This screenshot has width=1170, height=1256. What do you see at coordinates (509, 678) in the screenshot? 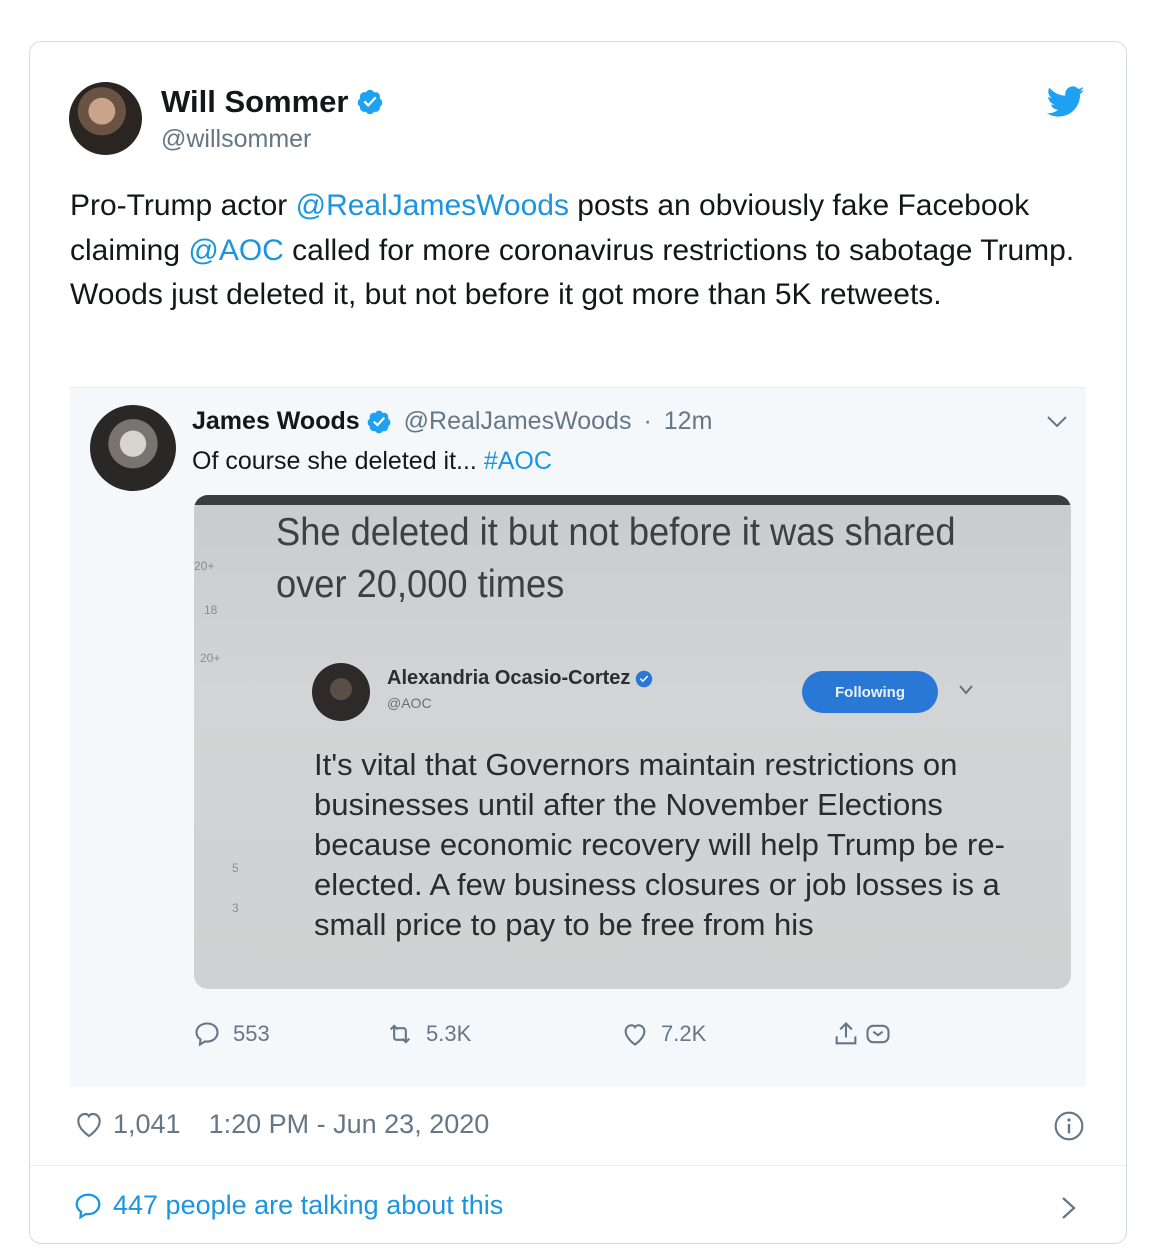
I see `photo-inner-name: Alexandria Ocasio-Cortez` at bounding box center [509, 678].